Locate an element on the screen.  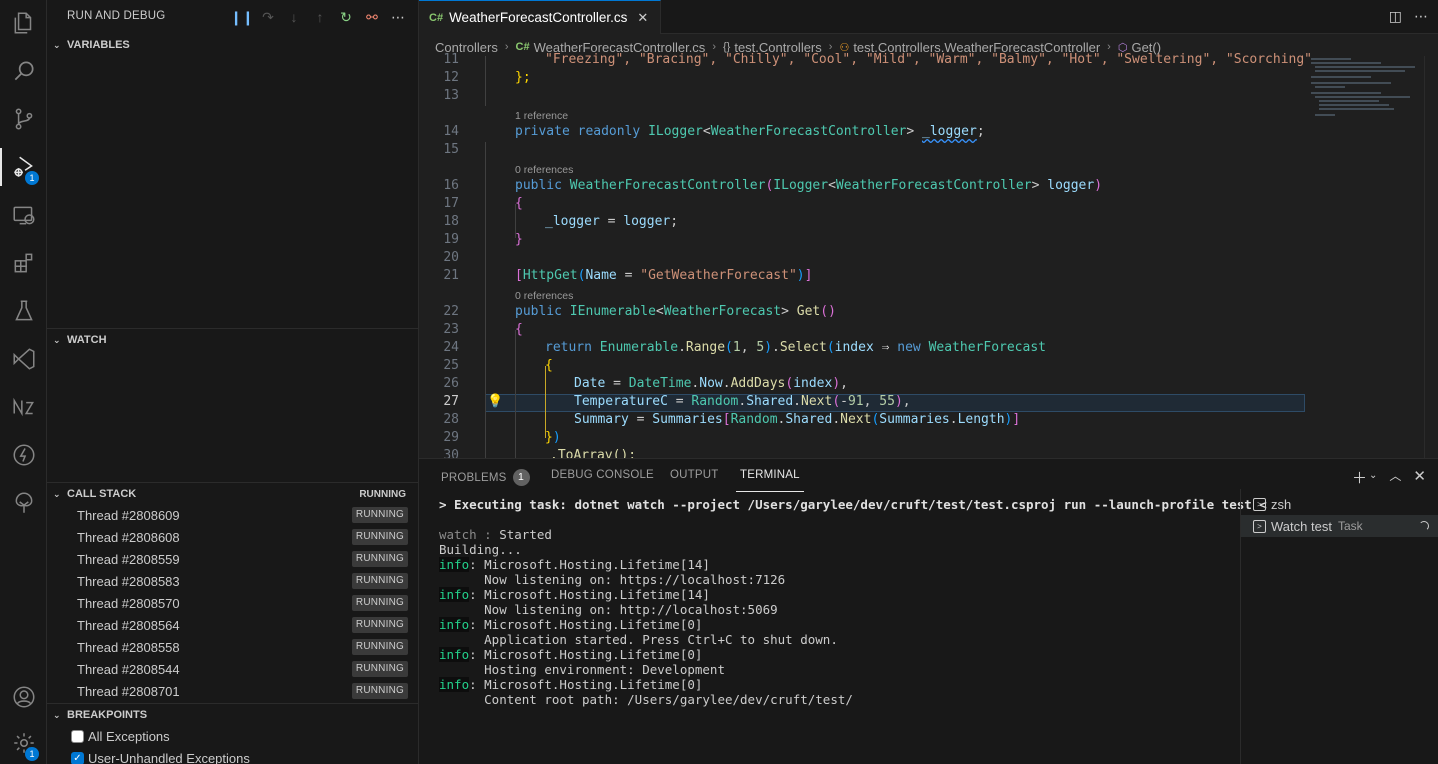
thread-row: Thread #2808608 RUNNING is located at coordinates (232, 537).